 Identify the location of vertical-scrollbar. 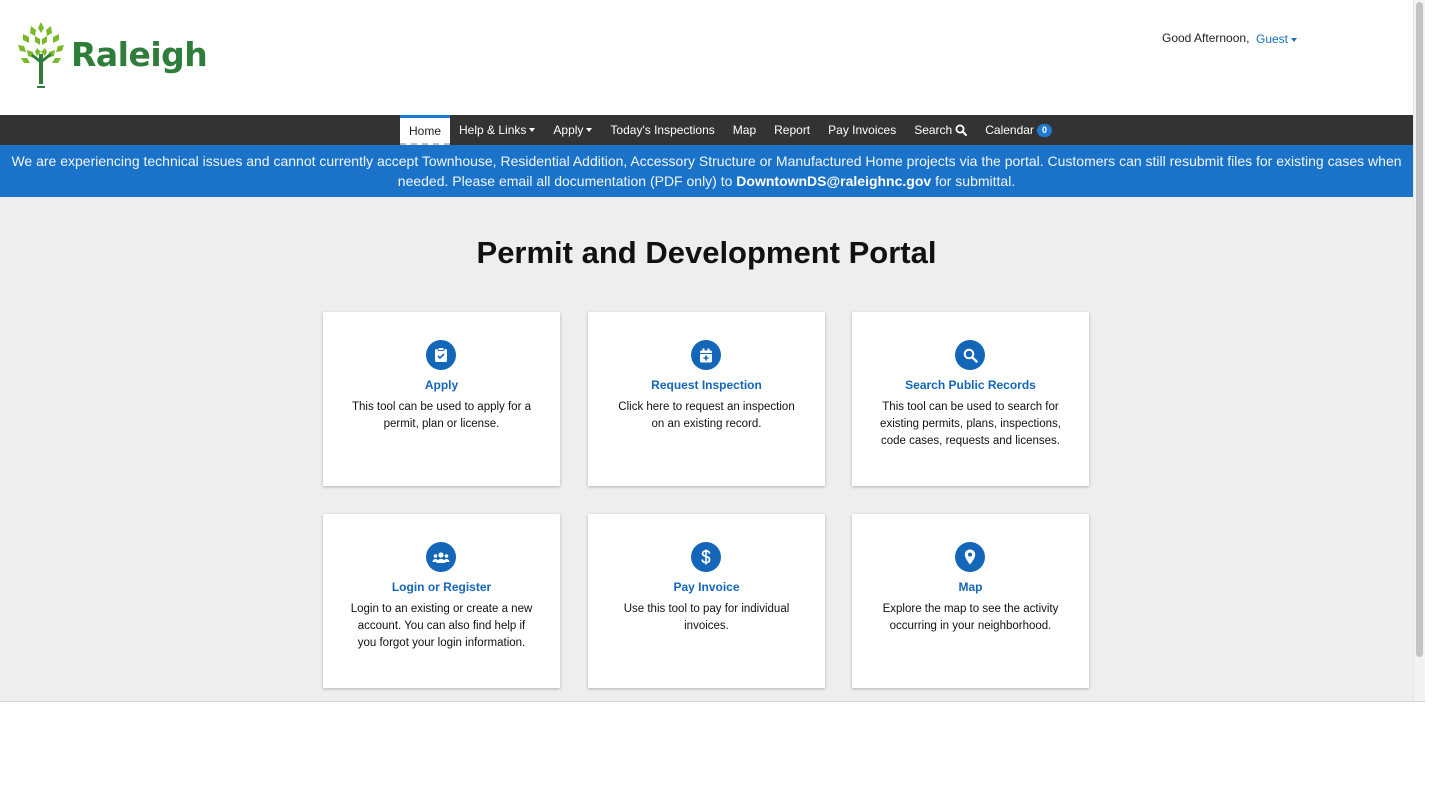
(1419, 350).